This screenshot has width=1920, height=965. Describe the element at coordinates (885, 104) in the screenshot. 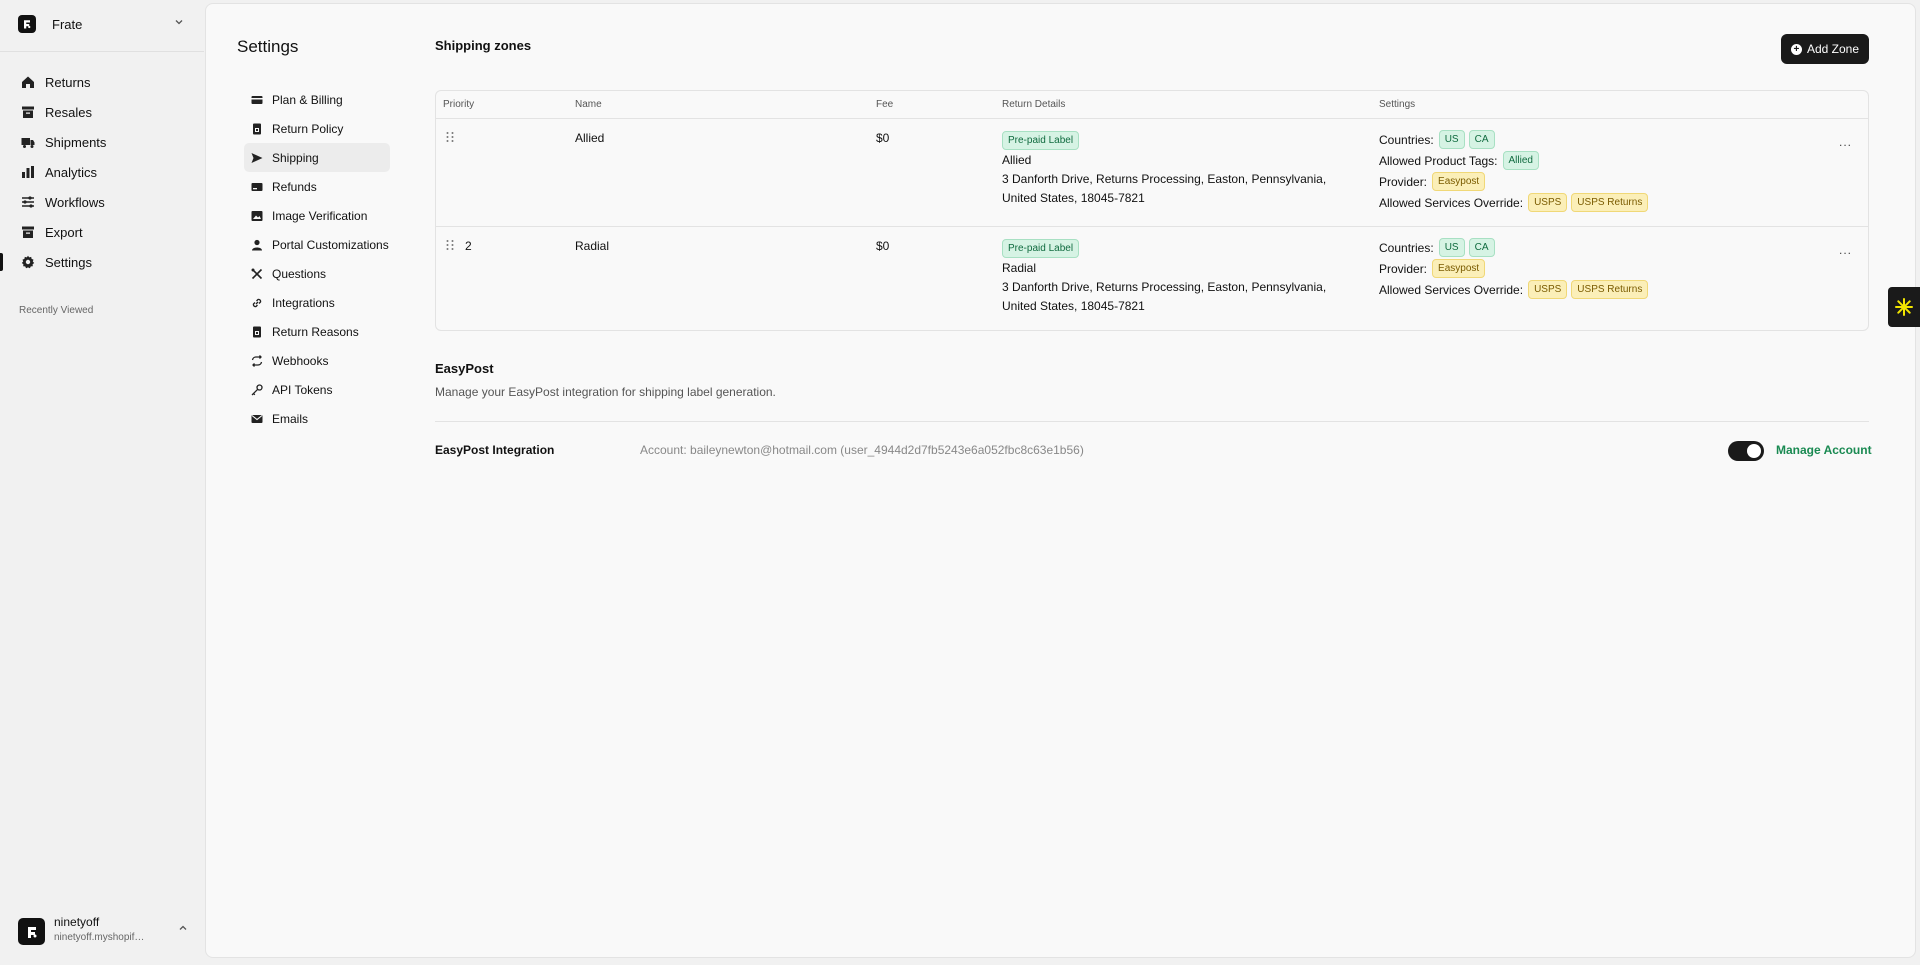

I see `column-header: Fee` at that location.